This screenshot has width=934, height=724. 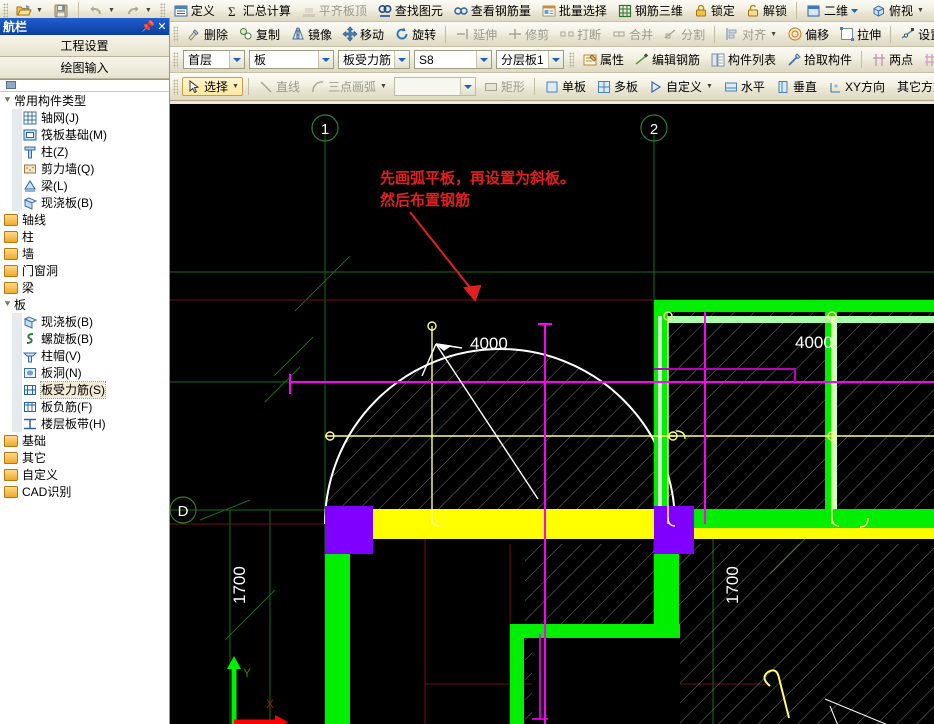 I want to click on parallel-button: 平行, so click(x=926, y=59).